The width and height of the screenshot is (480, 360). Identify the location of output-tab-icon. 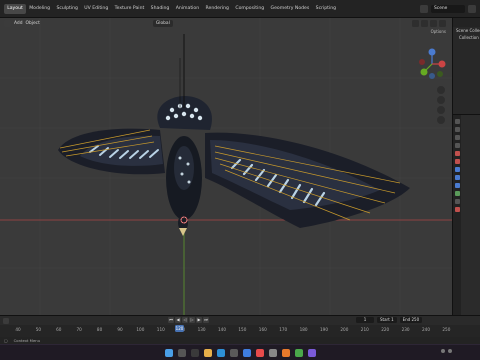
(457, 137).